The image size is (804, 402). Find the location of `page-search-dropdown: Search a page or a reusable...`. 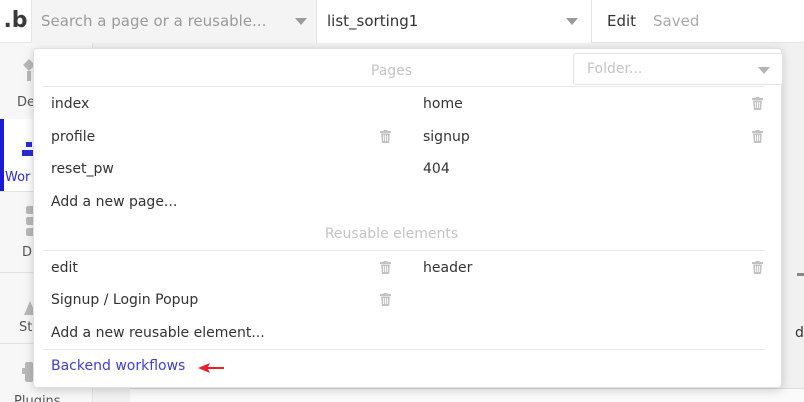

page-search-dropdown: Search a page or a reusable... is located at coordinates (174, 21).